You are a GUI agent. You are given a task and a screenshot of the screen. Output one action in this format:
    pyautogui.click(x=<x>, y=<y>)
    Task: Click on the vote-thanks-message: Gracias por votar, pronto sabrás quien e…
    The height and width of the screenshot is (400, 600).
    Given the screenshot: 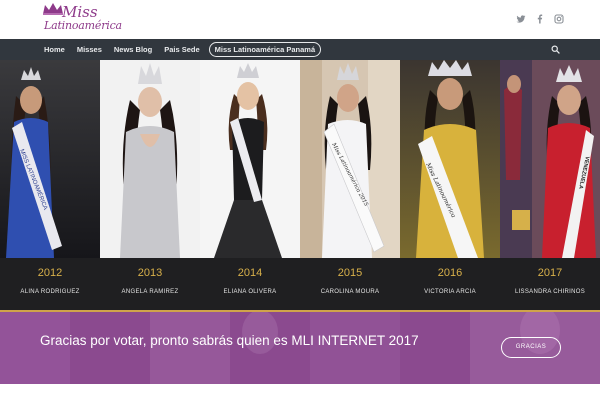 What is the action you would take?
    pyautogui.click(x=229, y=340)
    